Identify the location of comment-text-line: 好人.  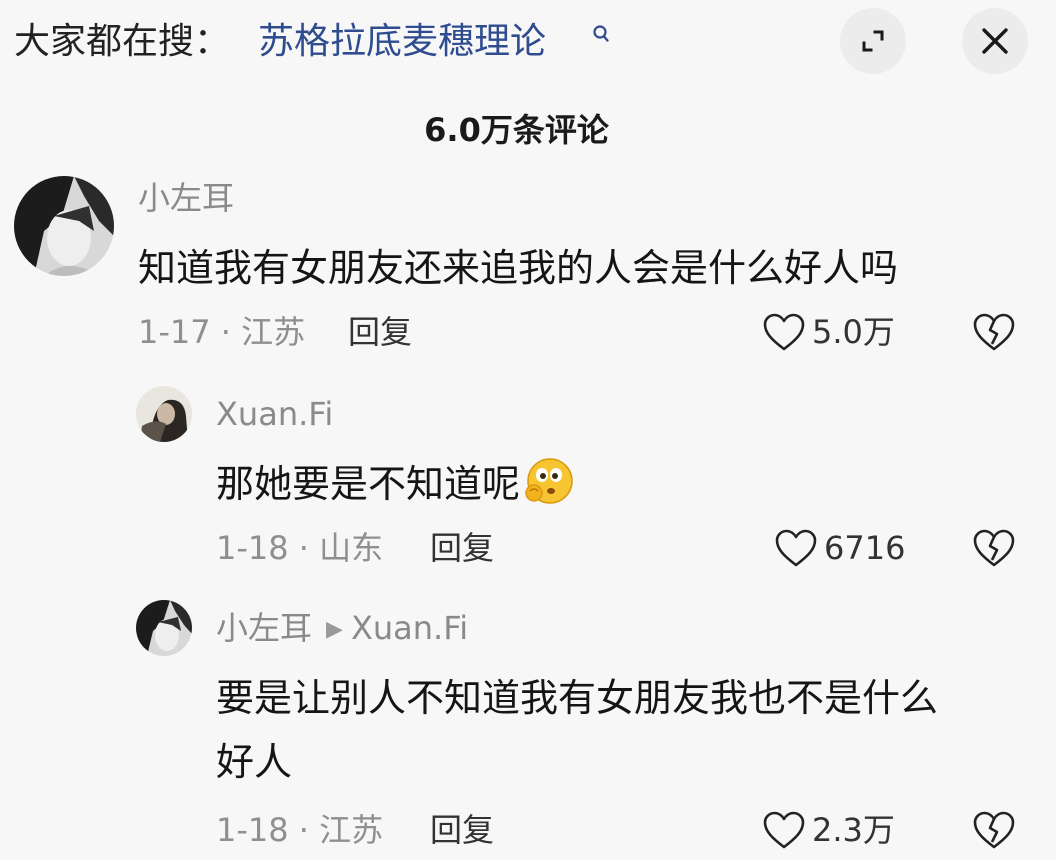
(254, 762).